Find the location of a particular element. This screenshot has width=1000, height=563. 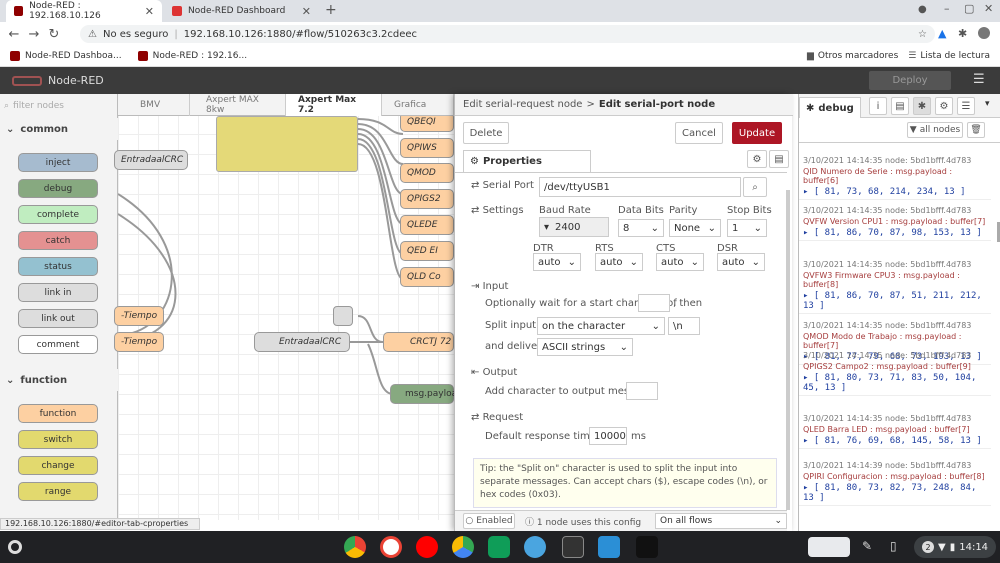

other-bookmarks: ▆ Otros marcadores is located at coordinates (852, 56).